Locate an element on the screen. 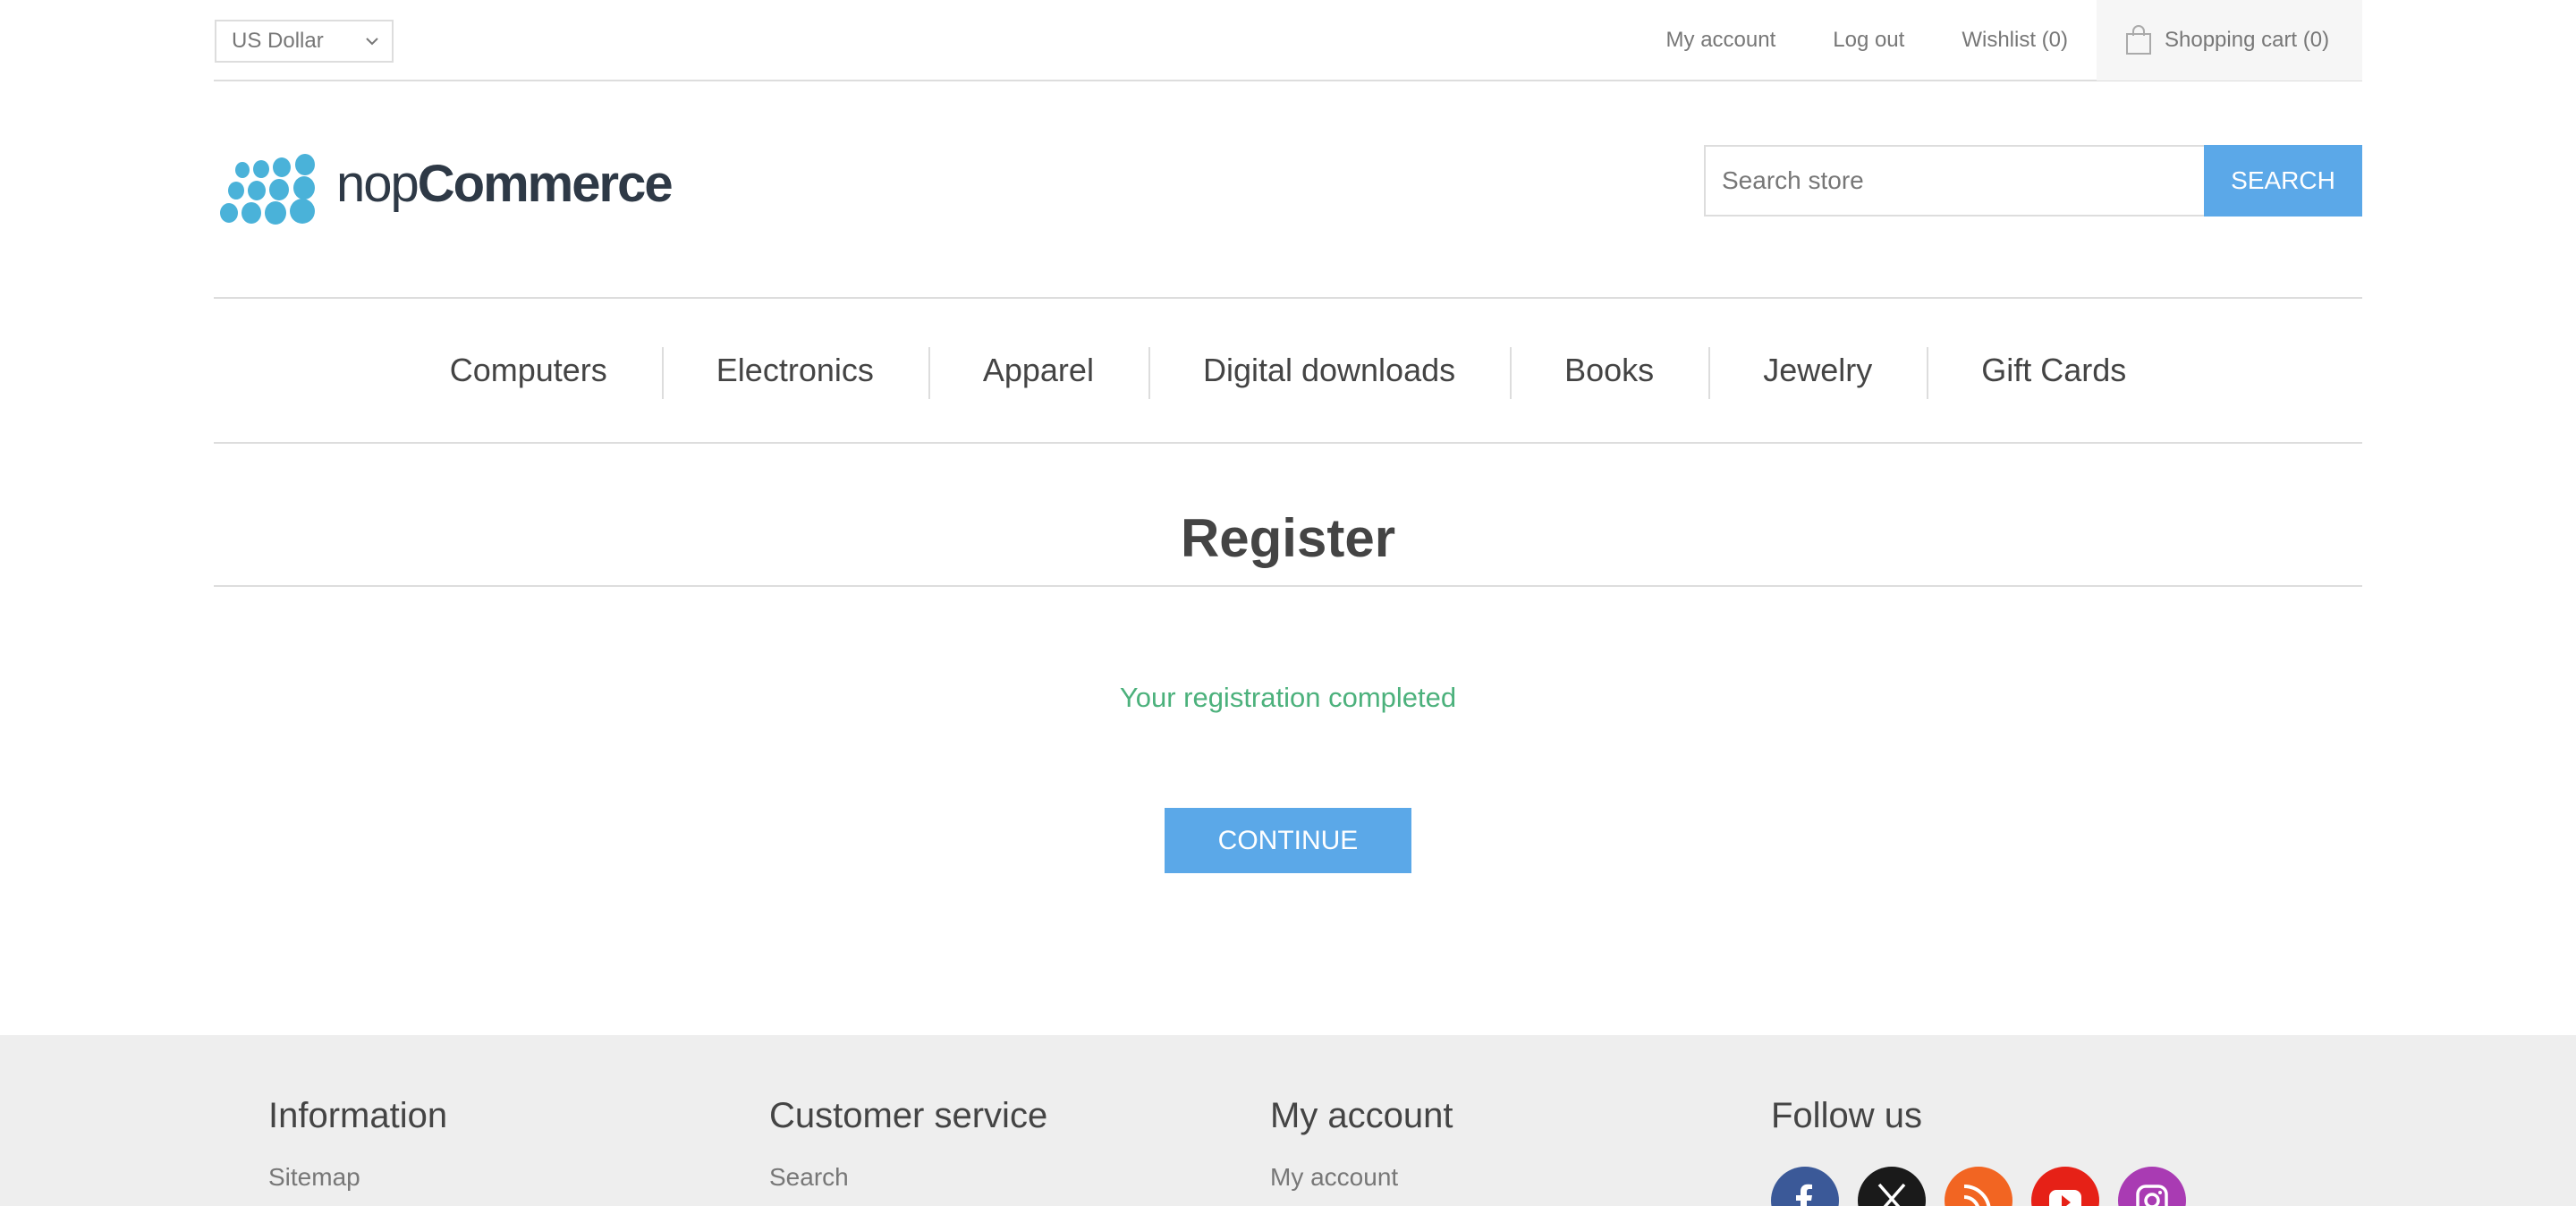  logo-dots-icon is located at coordinates (267, 189).